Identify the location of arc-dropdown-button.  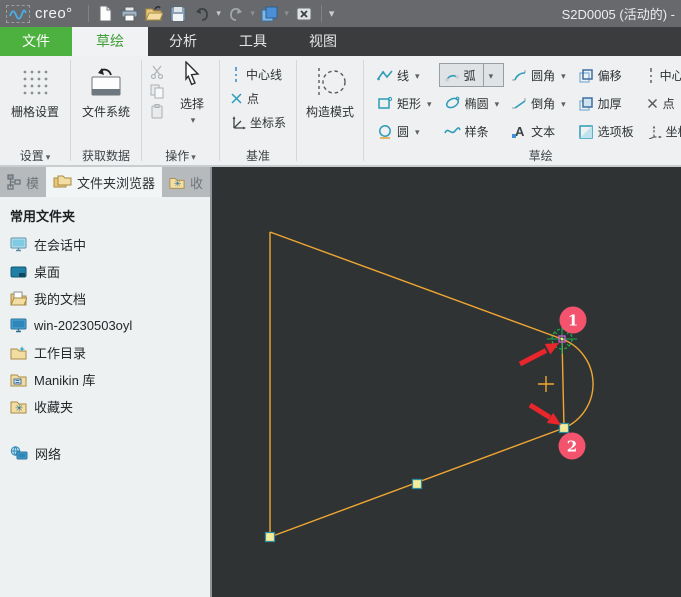
(489, 75).